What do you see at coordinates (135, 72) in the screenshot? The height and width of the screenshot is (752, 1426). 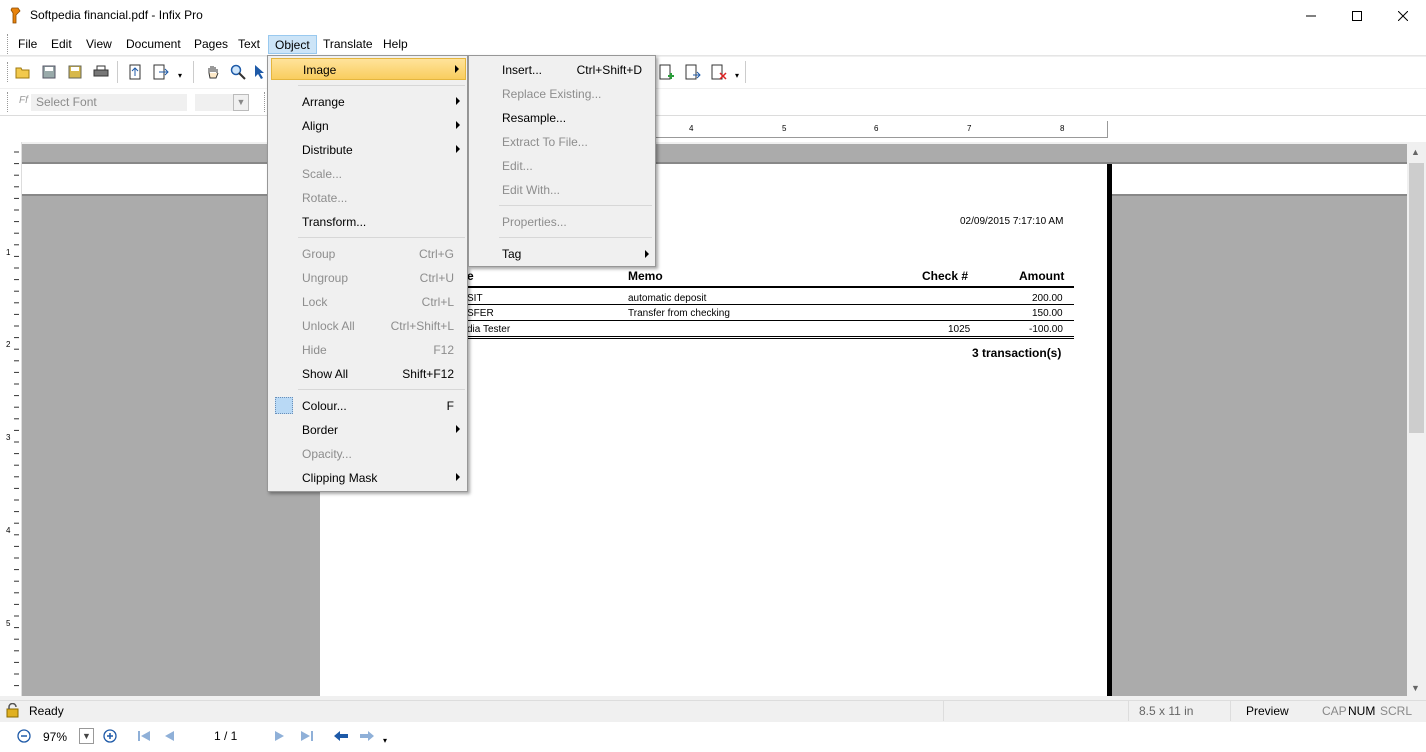 I see `extract-pages-button` at bounding box center [135, 72].